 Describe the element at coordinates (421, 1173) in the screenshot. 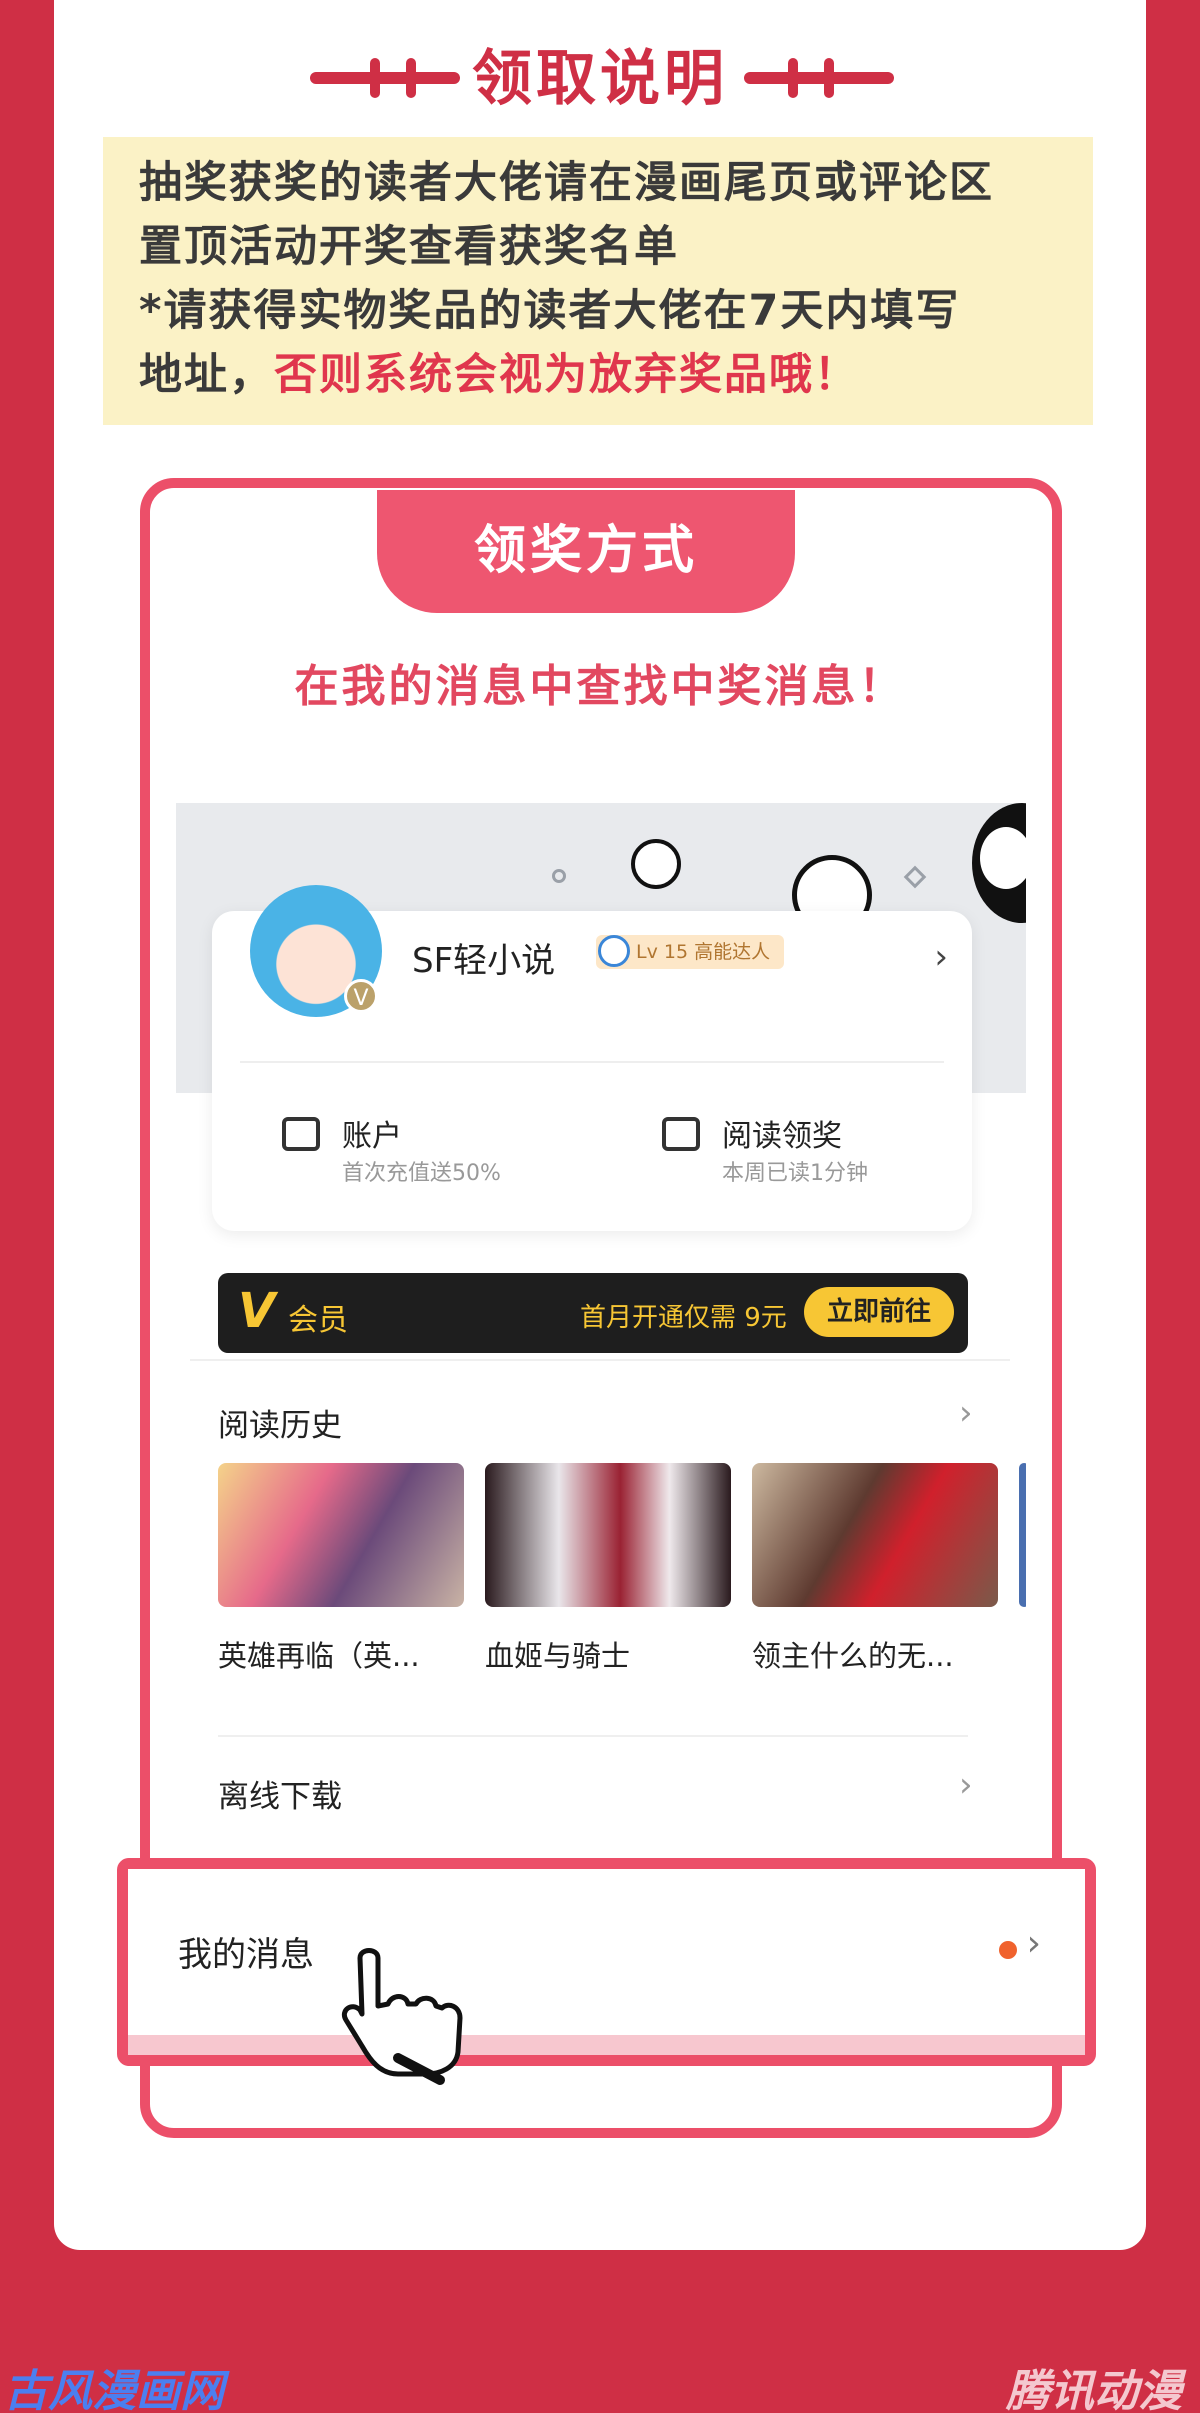

I see `account-sub: 首次充值送50%` at that location.